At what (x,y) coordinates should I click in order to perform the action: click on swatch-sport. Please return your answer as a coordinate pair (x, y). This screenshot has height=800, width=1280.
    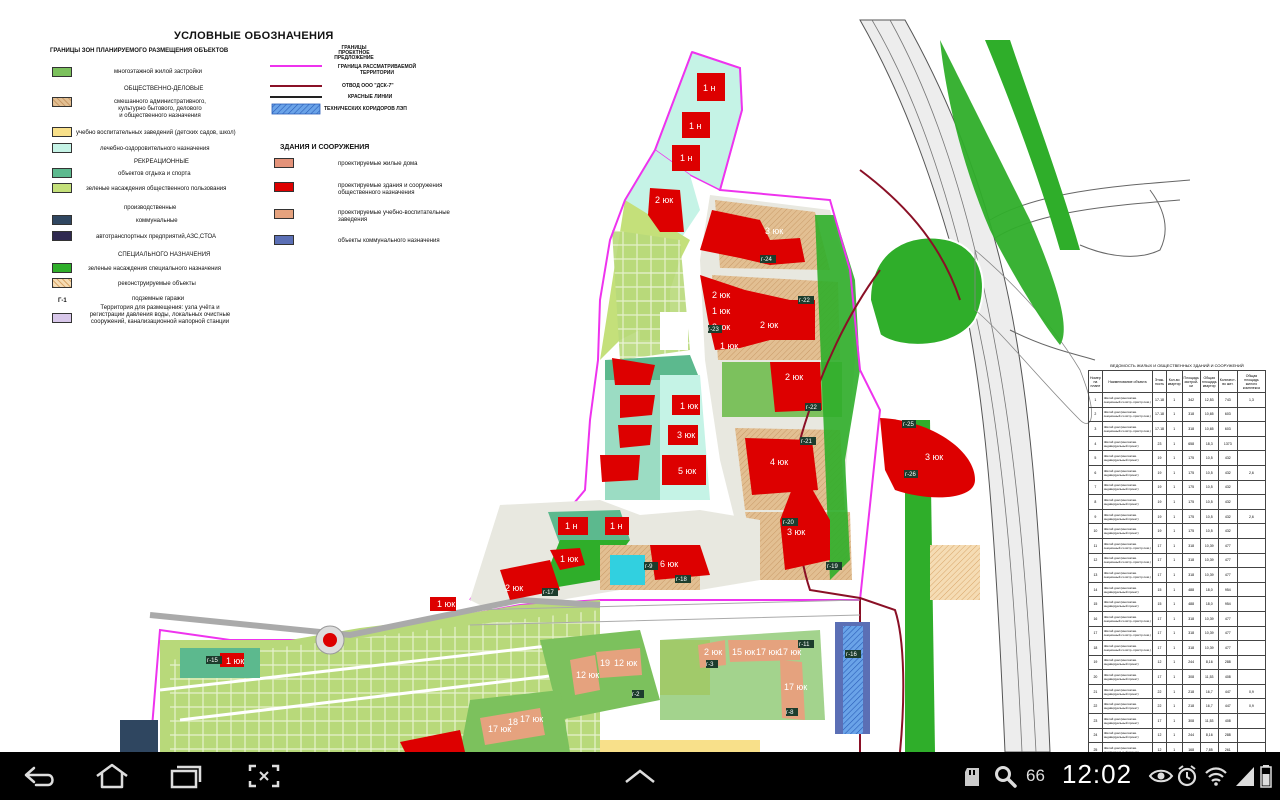
    Looking at the image, I should click on (62, 173).